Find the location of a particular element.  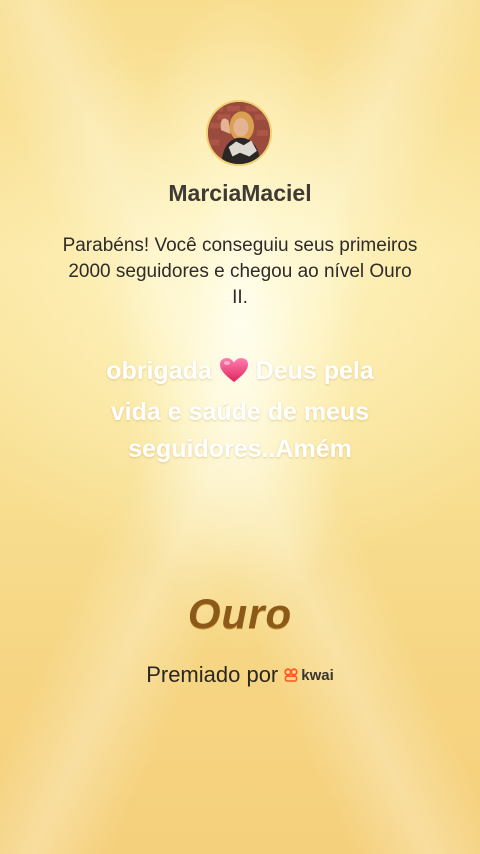

caption-text-start: obrigada is located at coordinates (162, 371).